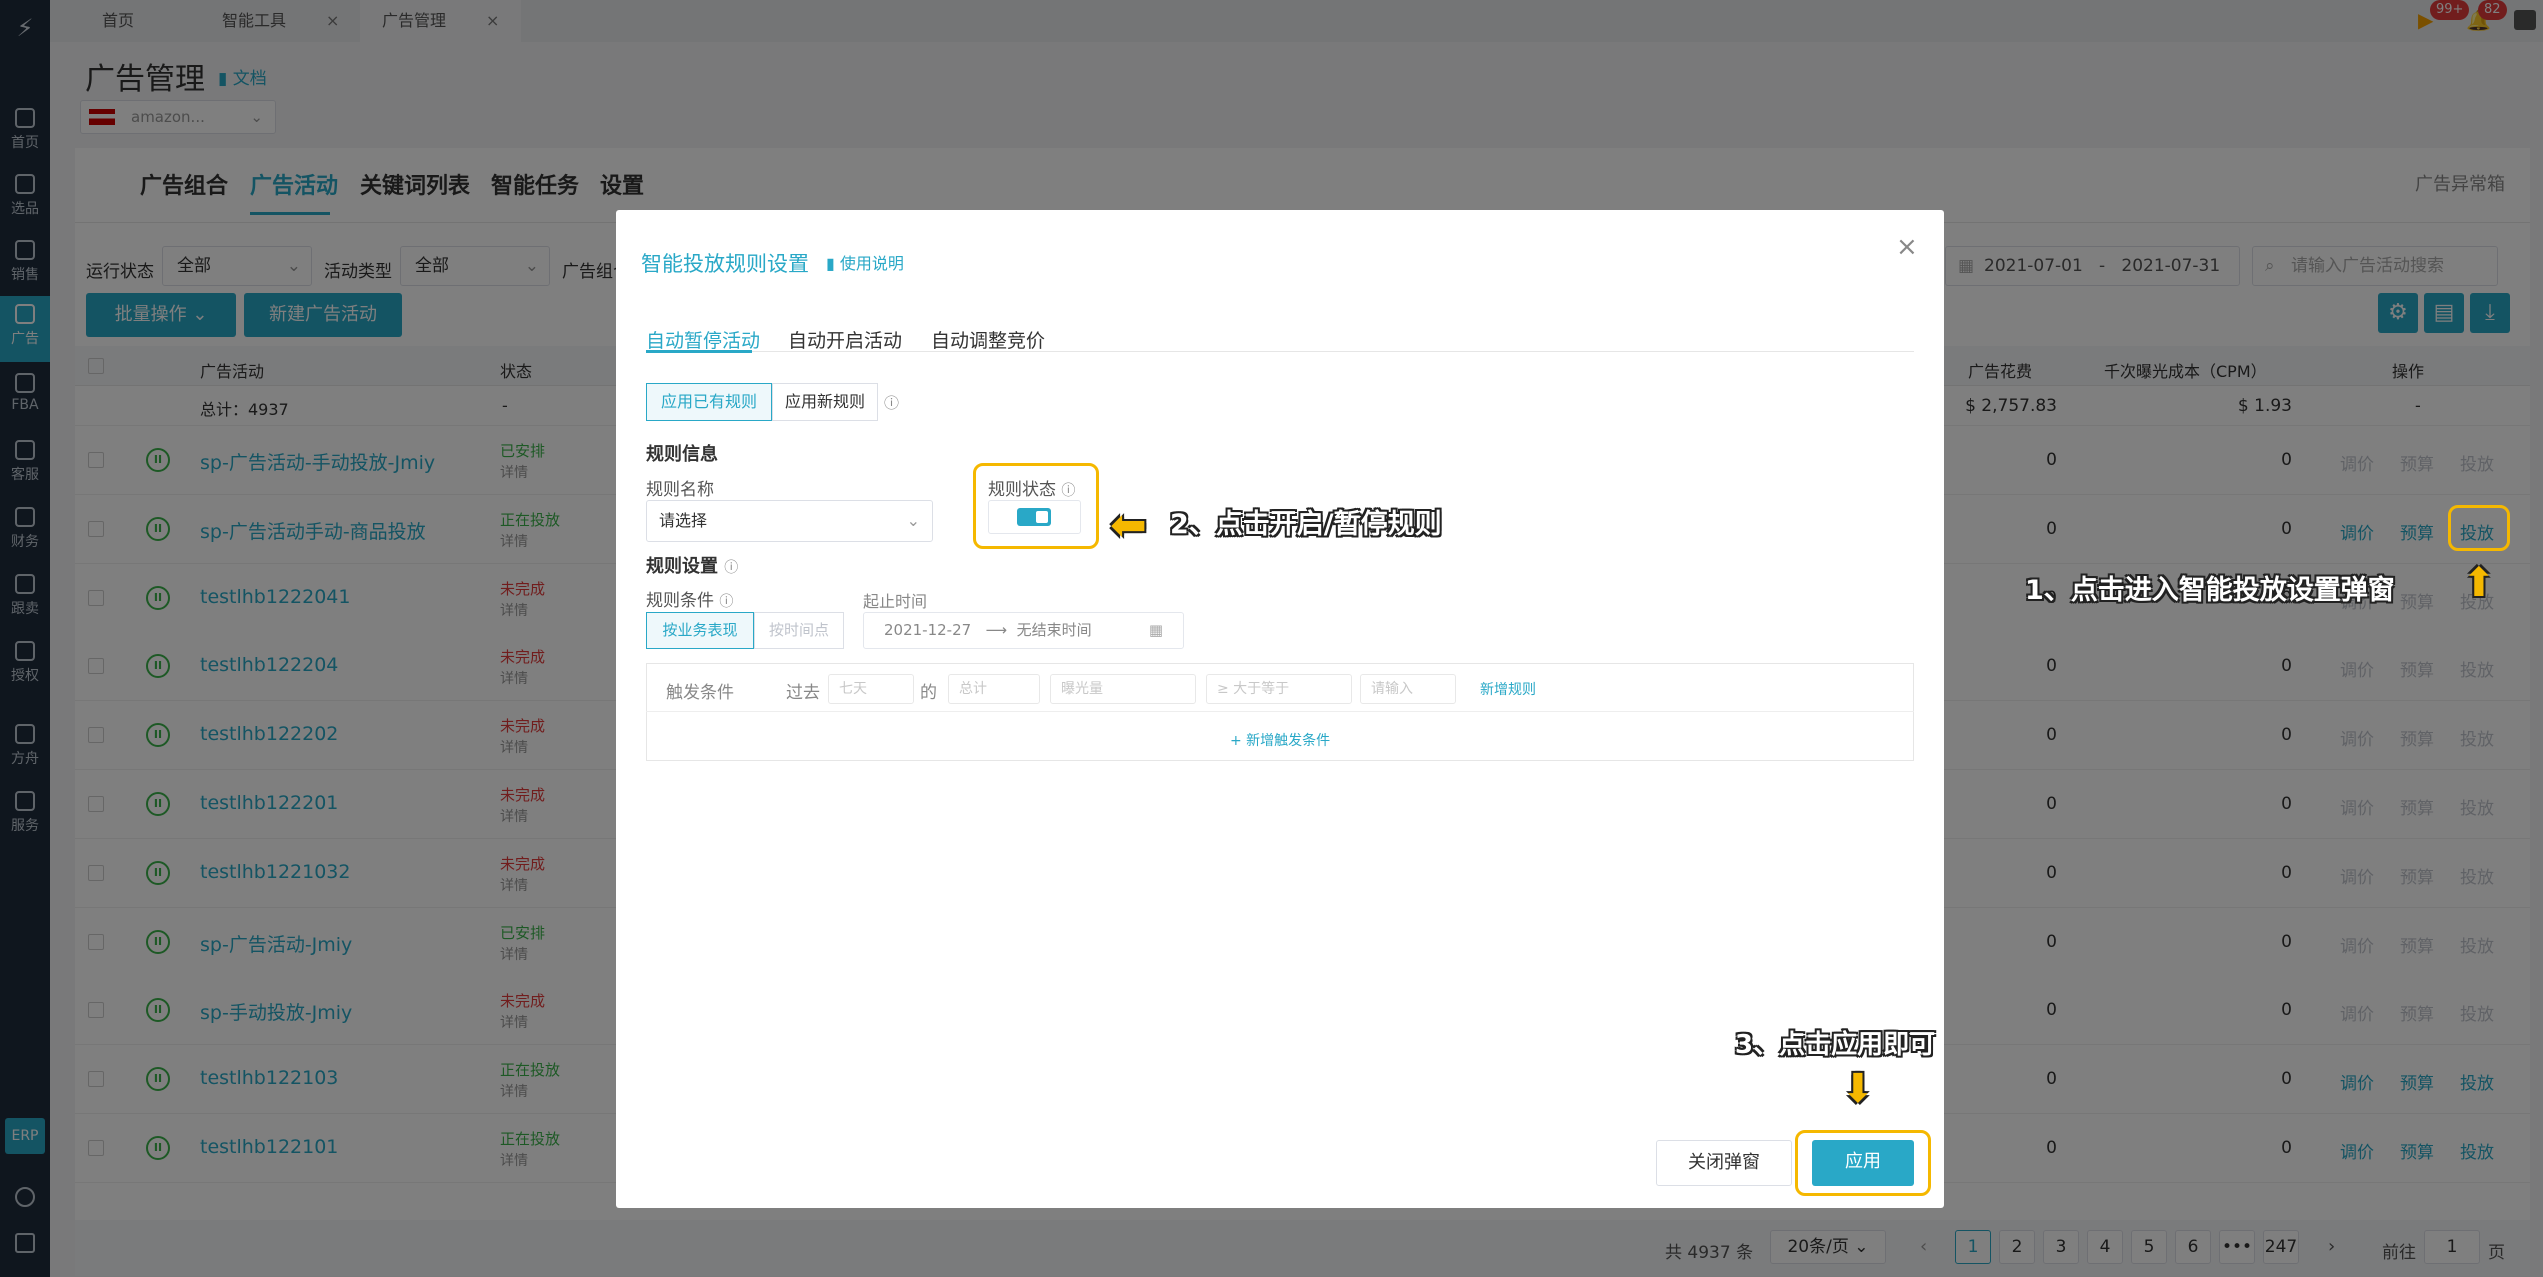 Image resolution: width=2543 pixels, height=1277 pixels. Describe the element at coordinates (825, 402) in the screenshot. I see `apply-new-rule-button: 应用新规则` at that location.